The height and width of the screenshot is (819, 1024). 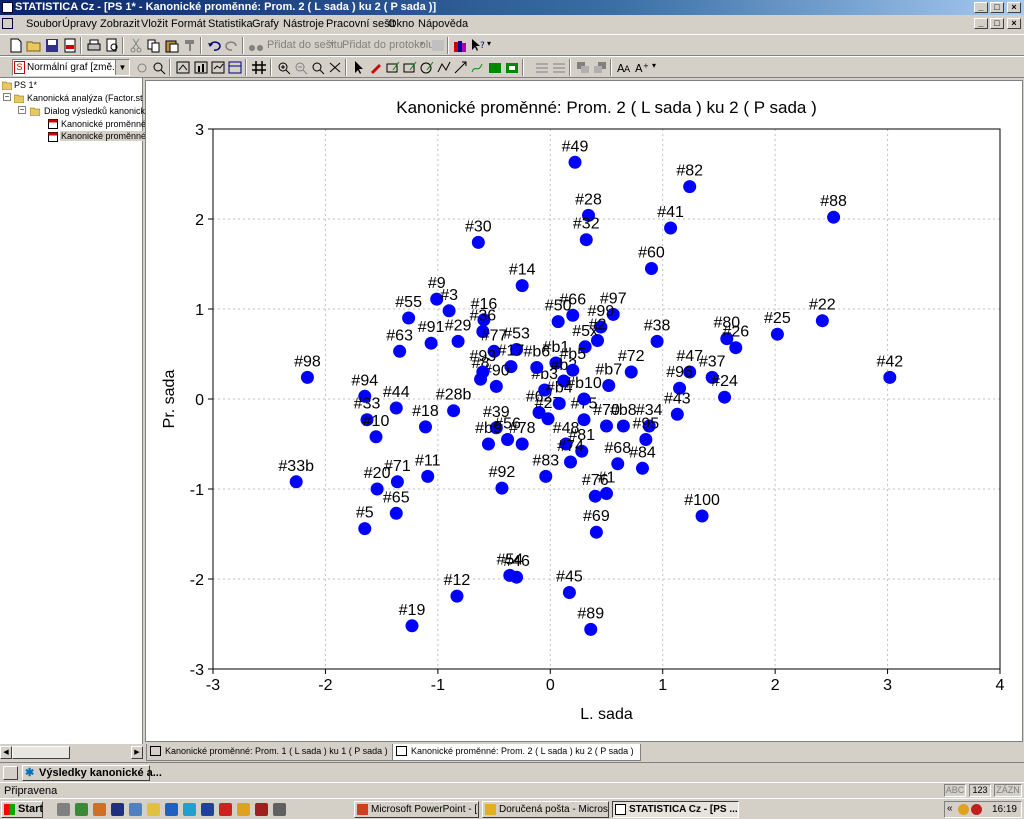 I want to click on maximize-button: □, so click(x=997, y=7).